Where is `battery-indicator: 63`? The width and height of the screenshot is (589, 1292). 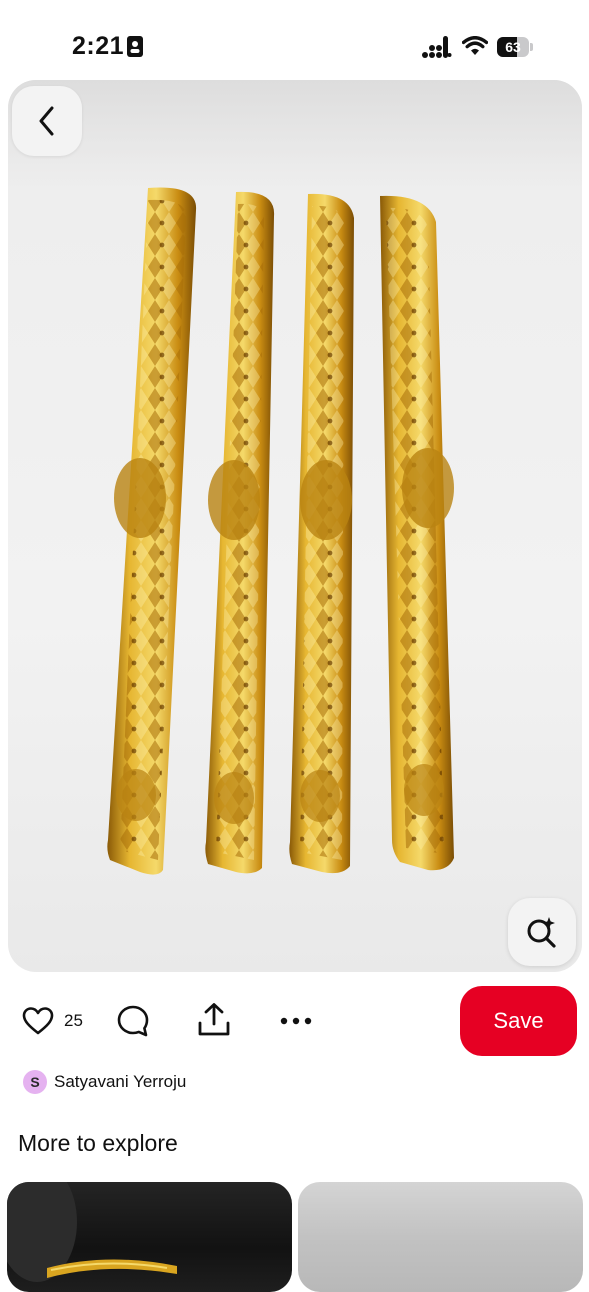
battery-indicator: 63 is located at coordinates (515, 47).